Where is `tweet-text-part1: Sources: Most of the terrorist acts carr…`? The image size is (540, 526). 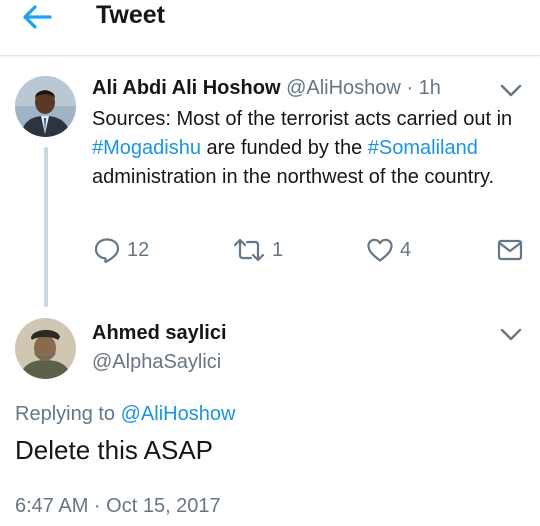 tweet-text-part1: Sources: Most of the terrorist acts carr… is located at coordinates (302, 119).